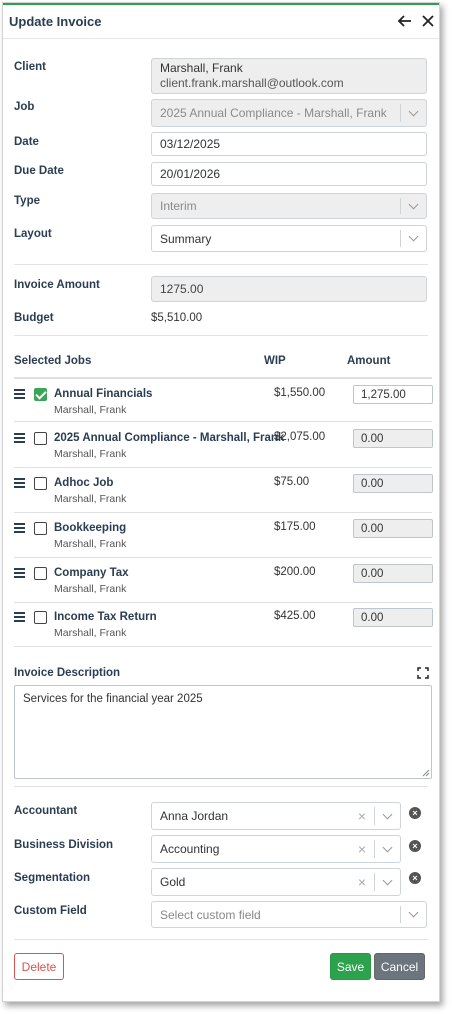  I want to click on type-value: Interim, so click(178, 206).